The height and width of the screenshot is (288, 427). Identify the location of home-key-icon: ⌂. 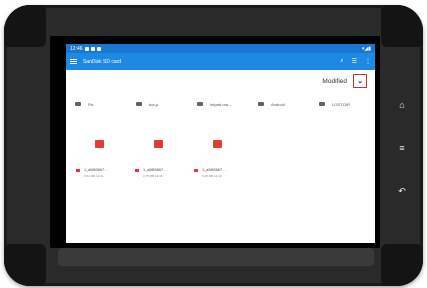
(402, 121).